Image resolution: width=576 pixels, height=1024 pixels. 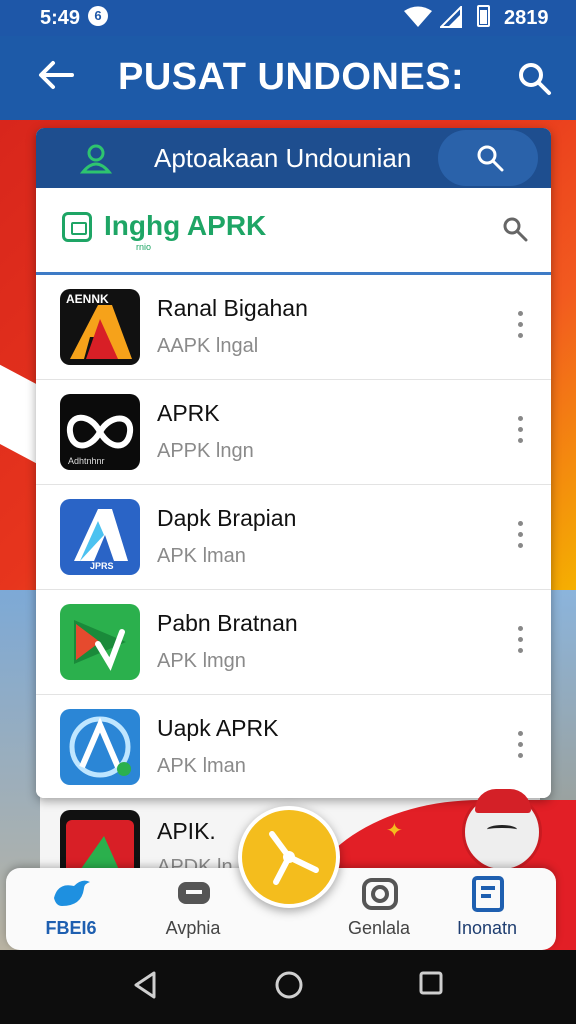 What do you see at coordinates (72, 893) in the screenshot?
I see `bird-icon` at bounding box center [72, 893].